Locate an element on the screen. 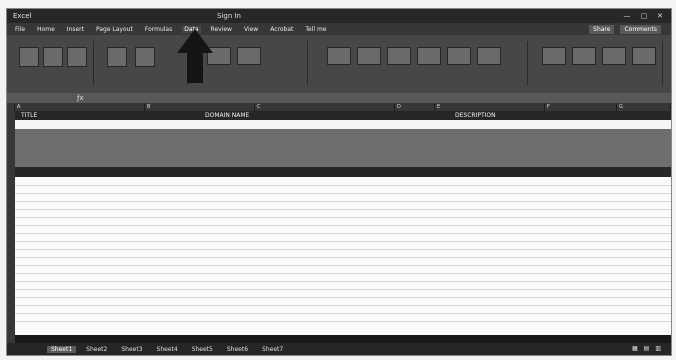 The width and height of the screenshot is (676, 360). tab-home: Home is located at coordinates (46, 29).